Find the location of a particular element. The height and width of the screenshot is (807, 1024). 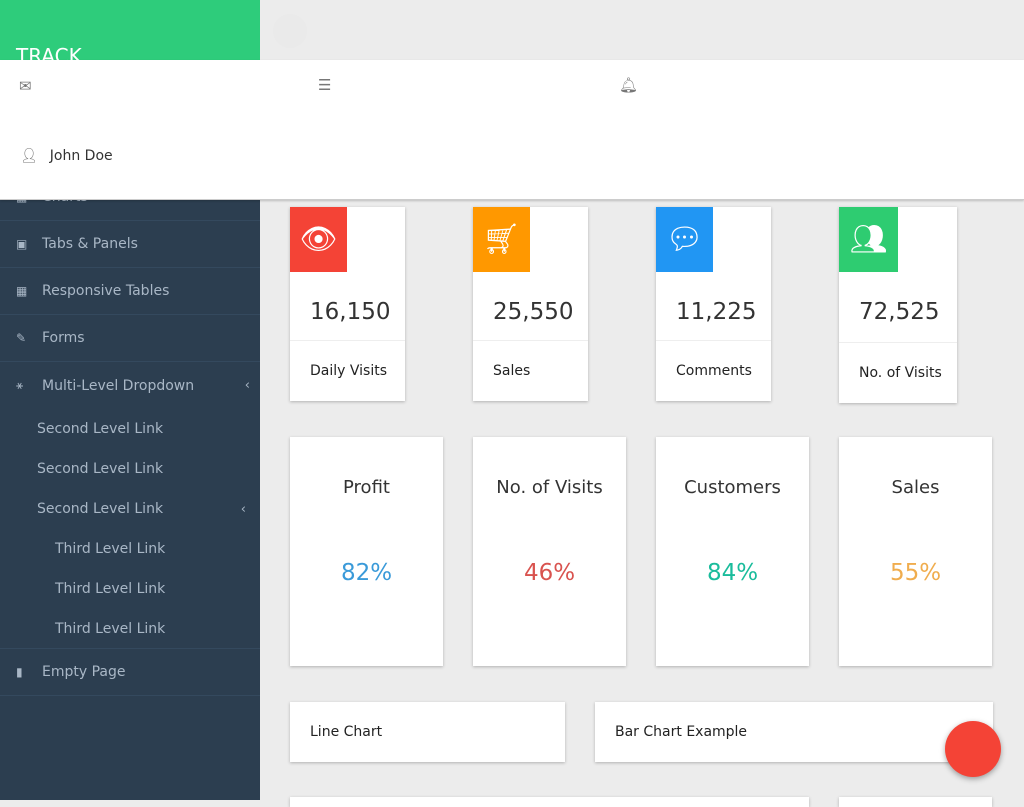

eye-icon: 👁︎ is located at coordinates (318, 239).